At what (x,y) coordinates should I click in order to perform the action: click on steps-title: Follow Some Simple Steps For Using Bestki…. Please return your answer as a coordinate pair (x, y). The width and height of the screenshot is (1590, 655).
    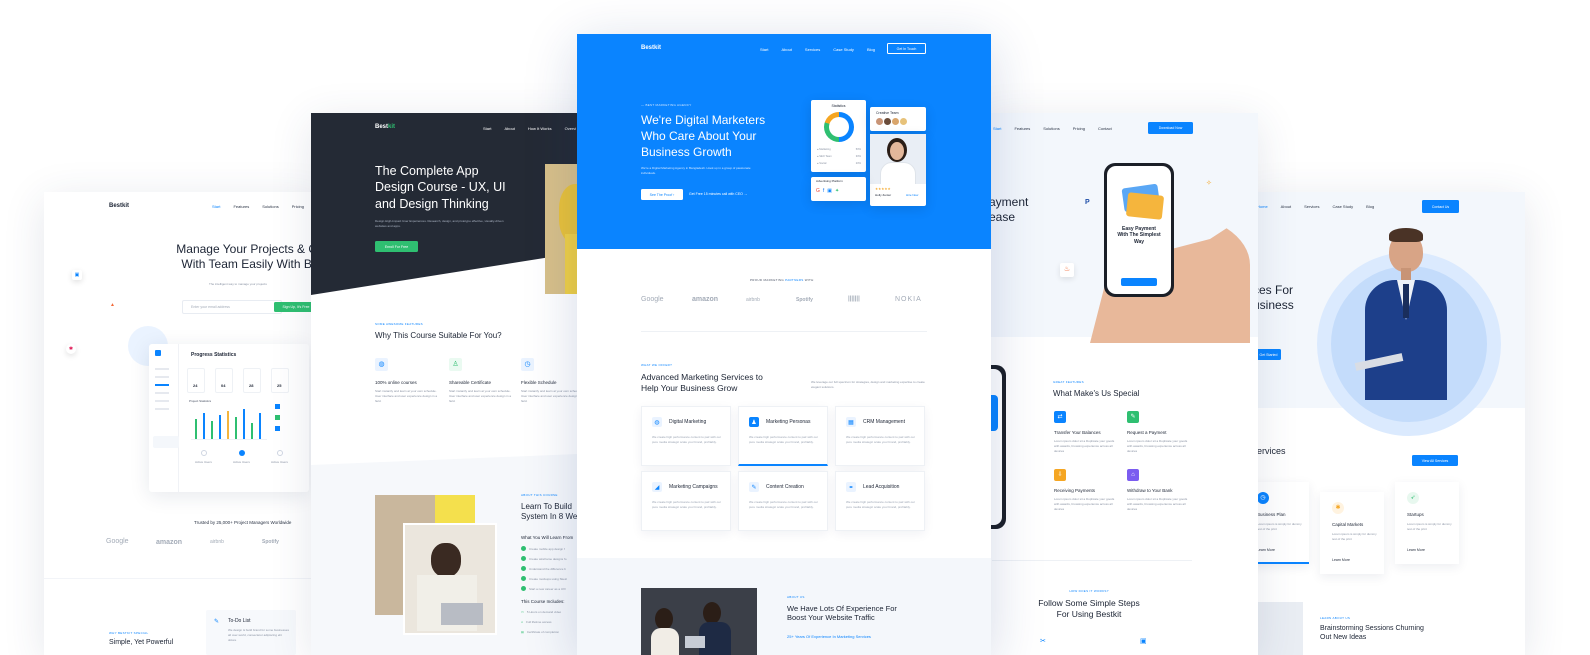
    Looking at the image, I should click on (1089, 608).